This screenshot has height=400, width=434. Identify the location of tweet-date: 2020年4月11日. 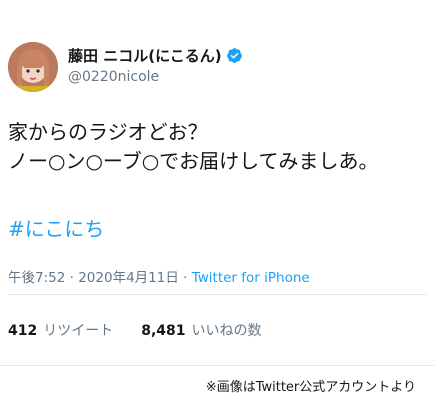
(128, 278).